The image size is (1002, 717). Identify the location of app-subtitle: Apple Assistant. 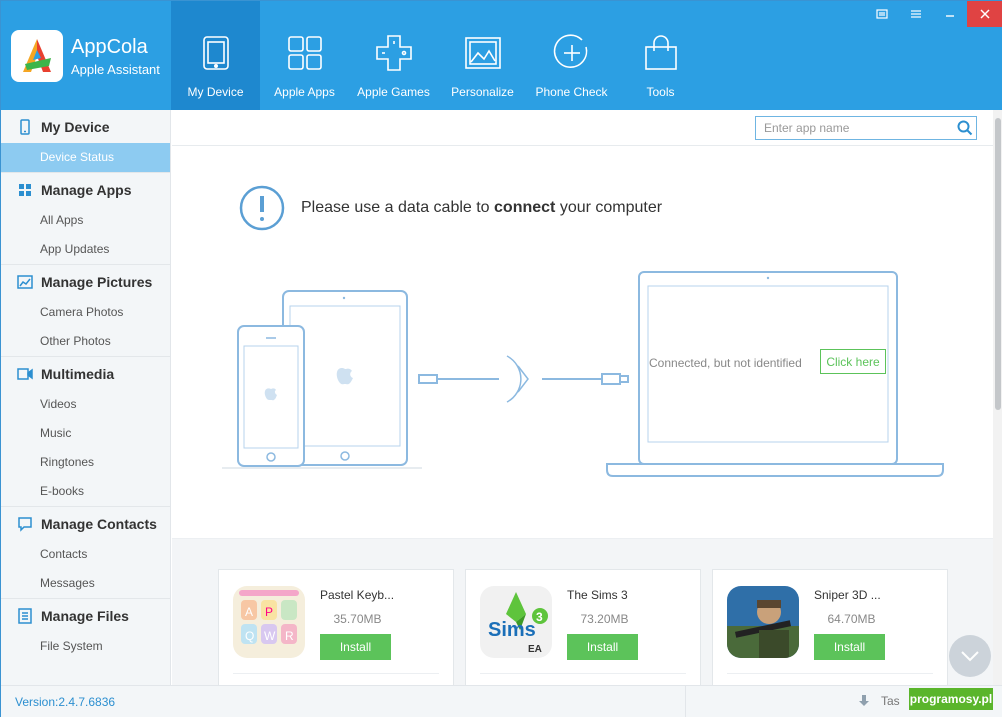
(115, 69).